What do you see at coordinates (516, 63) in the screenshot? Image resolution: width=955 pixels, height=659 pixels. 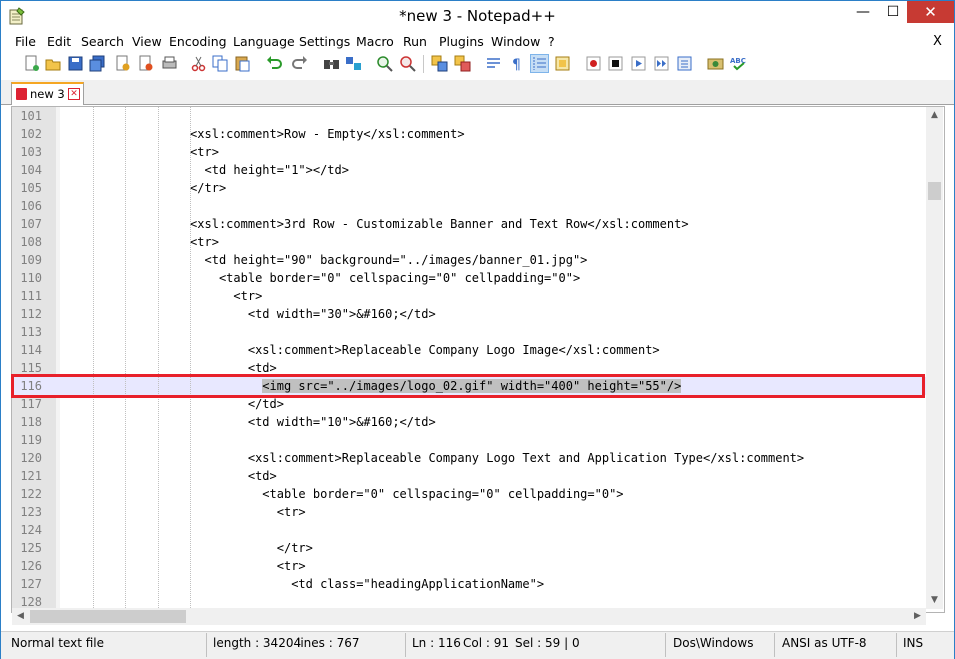 I see `show-all-chars-icon: ¶` at bounding box center [516, 63].